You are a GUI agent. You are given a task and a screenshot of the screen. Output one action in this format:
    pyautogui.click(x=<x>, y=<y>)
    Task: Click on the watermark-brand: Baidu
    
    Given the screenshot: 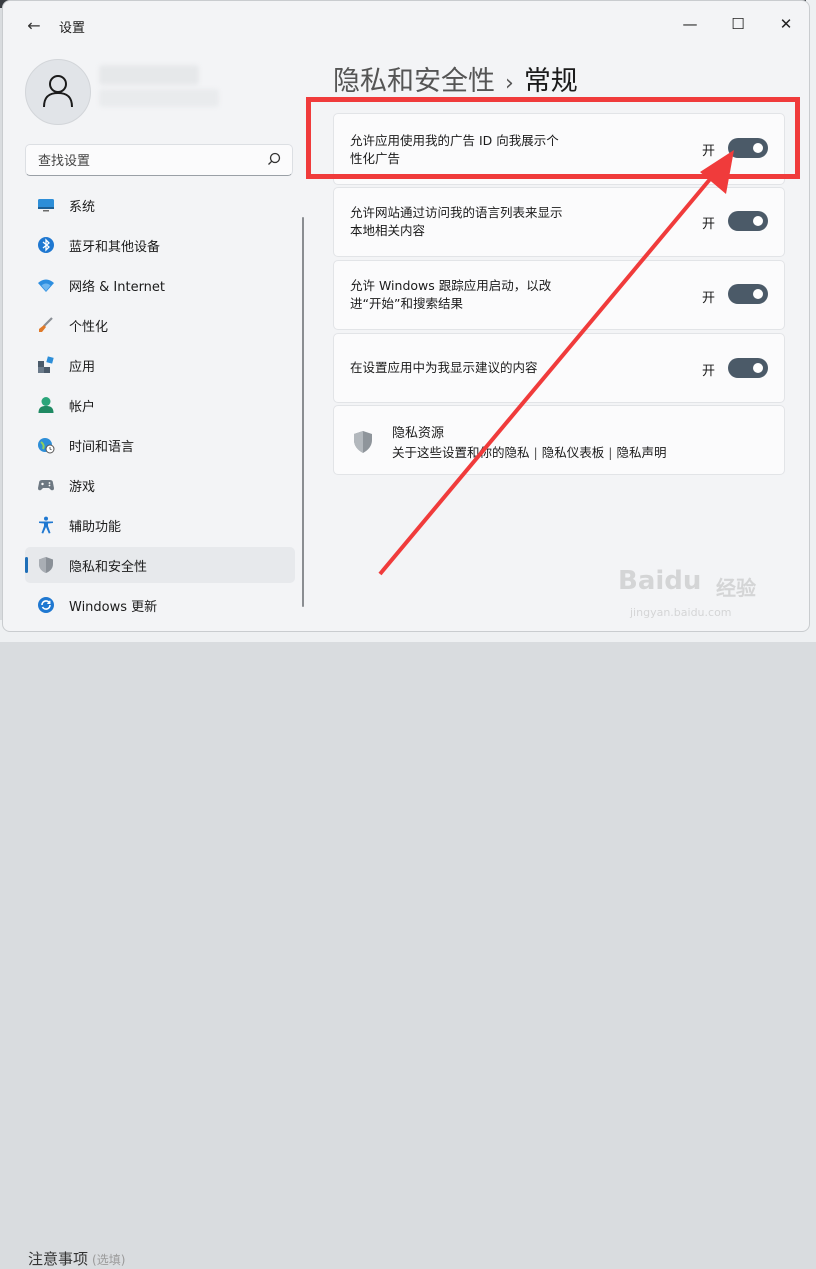 What is the action you would take?
    pyautogui.click(x=660, y=581)
    